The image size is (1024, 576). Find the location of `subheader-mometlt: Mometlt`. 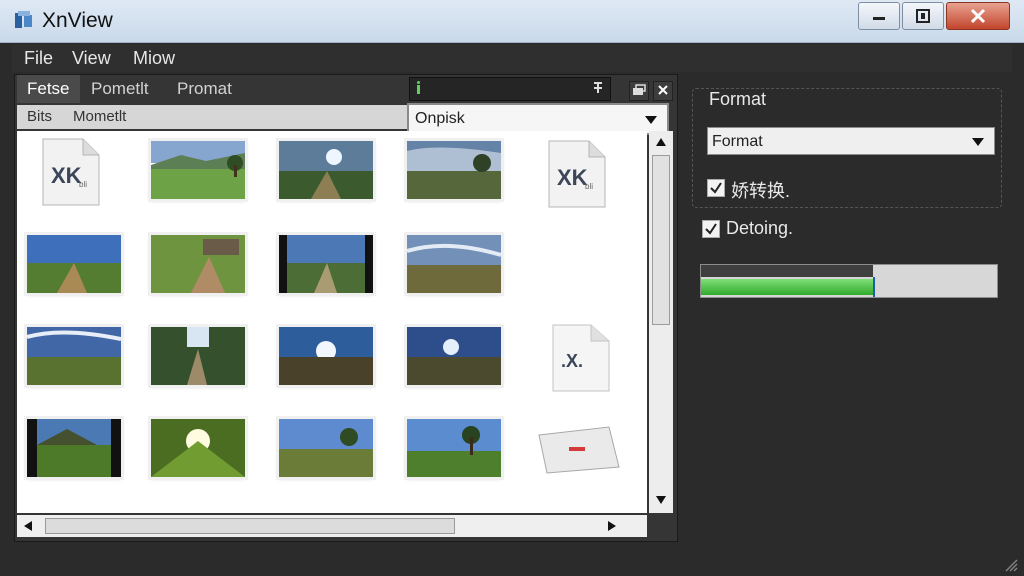

subheader-mometlt: Mometlt is located at coordinates (99, 116).